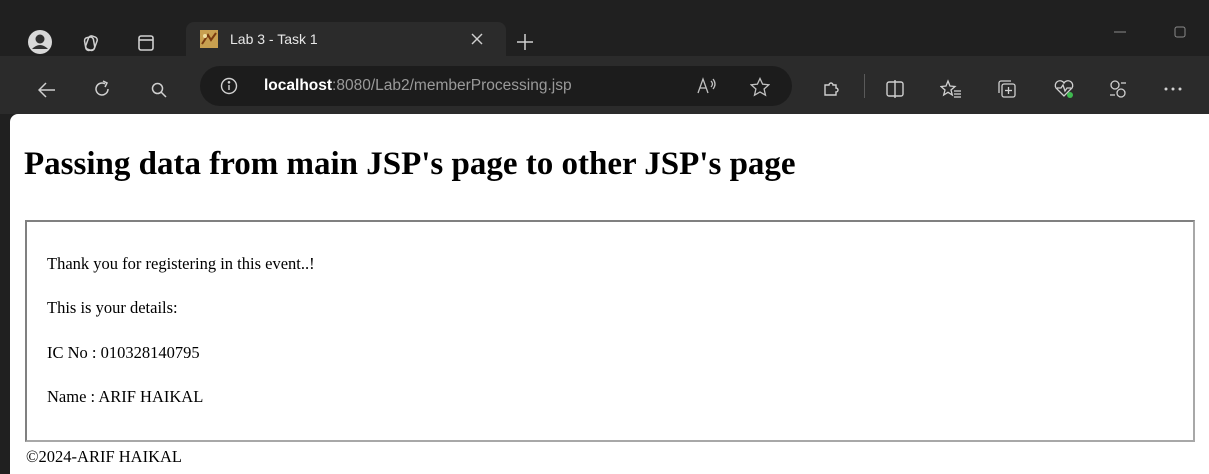 This screenshot has width=1209, height=474. What do you see at coordinates (707, 86) in the screenshot?
I see `read-aloud-icon` at bounding box center [707, 86].